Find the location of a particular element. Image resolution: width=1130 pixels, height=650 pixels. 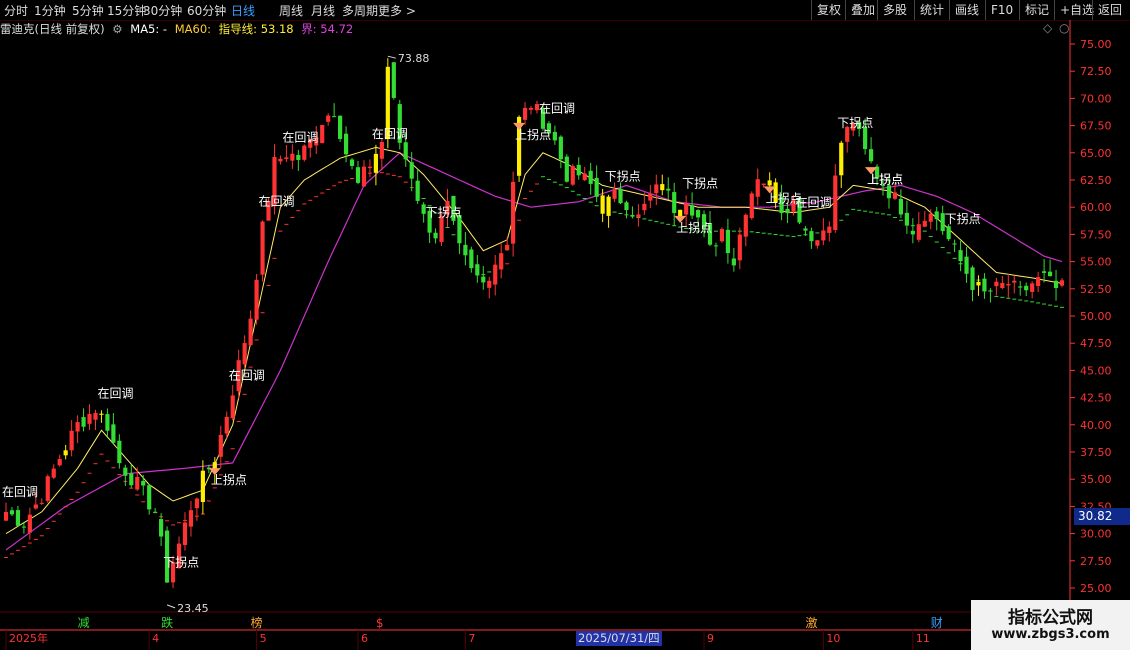

watermark-url: www.zbgs3.com is located at coordinates (1050, 634).